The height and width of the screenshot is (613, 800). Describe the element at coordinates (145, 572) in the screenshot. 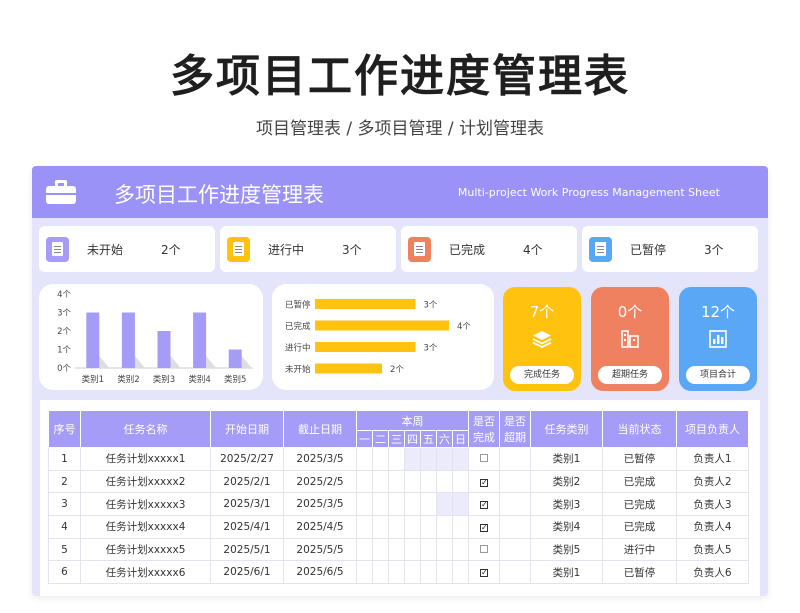

I see `cell-task-name: 任务计划xxxxx6` at that location.